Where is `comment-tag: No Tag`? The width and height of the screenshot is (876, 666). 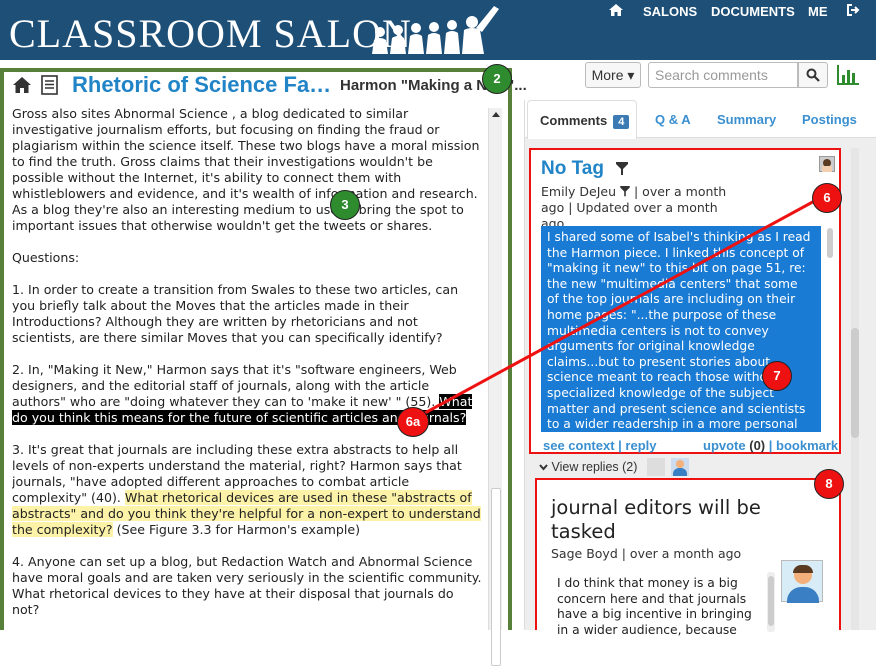 comment-tag: No Tag is located at coordinates (572, 169).